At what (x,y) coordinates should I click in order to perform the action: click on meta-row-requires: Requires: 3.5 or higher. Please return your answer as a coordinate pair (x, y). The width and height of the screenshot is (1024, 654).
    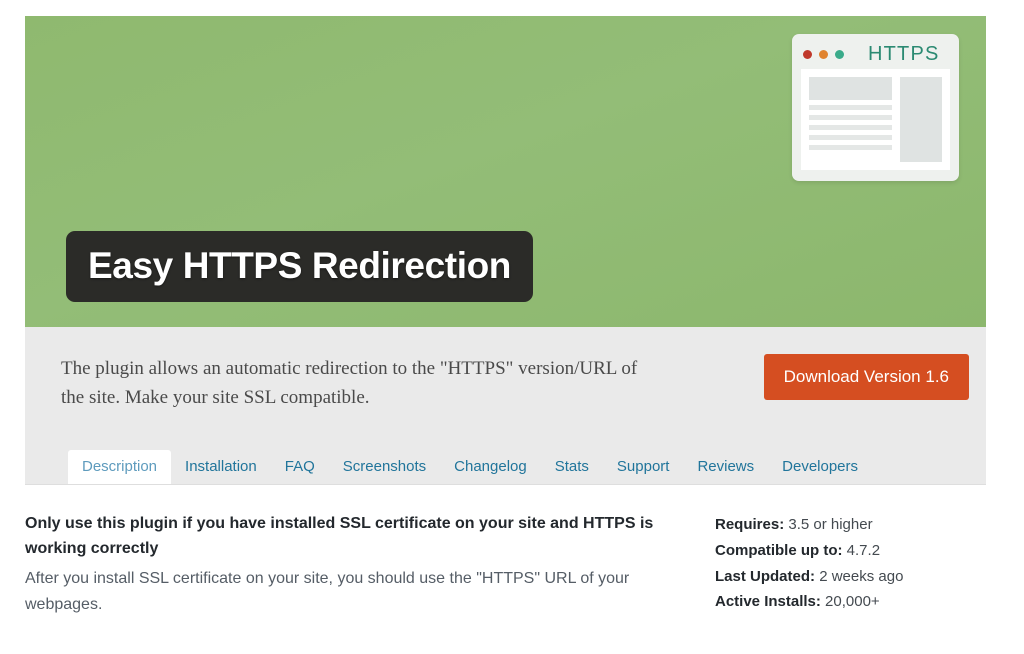
    Looking at the image, I should click on (850, 525).